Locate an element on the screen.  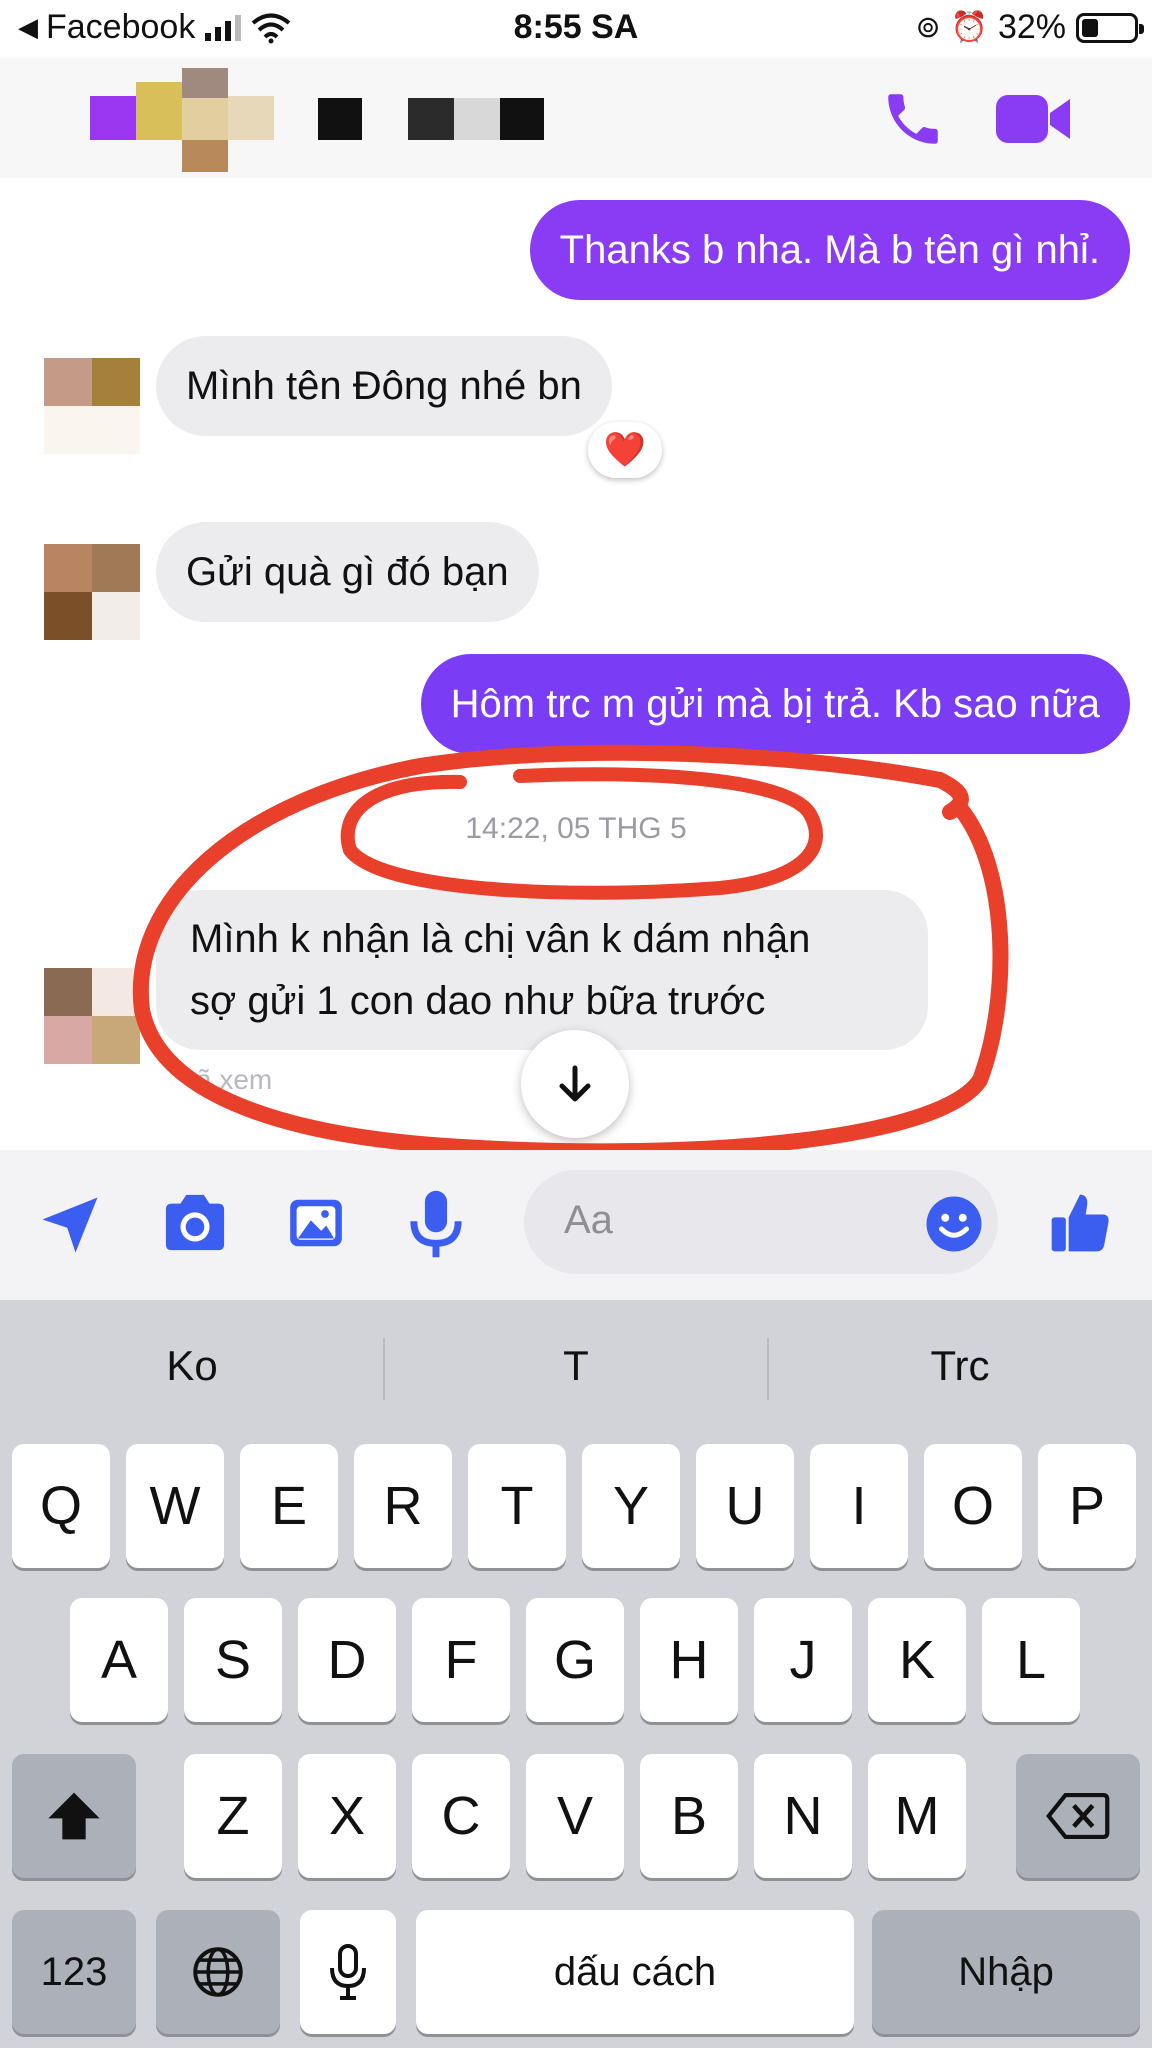
message-timestamp: 14:22, 05 THG 5 is located at coordinates (576, 828).